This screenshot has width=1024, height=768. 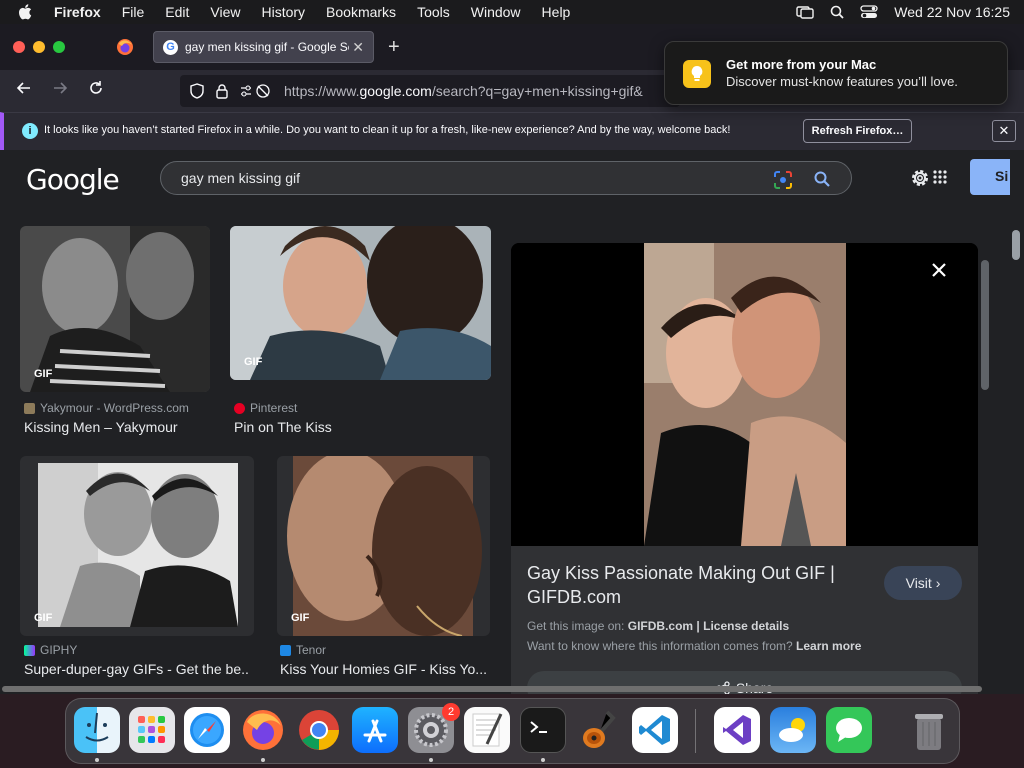 What do you see at coordinates (985, 325) in the screenshot?
I see `panel-scrollbar` at bounding box center [985, 325].